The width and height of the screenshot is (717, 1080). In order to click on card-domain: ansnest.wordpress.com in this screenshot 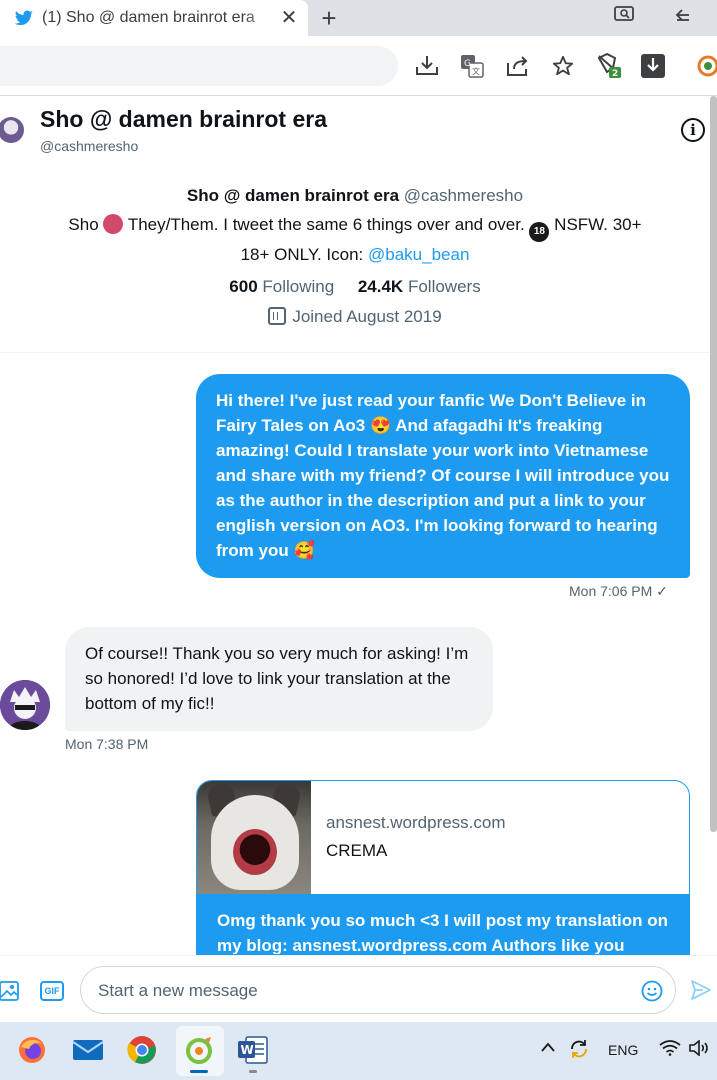, I will do `click(416, 822)`.